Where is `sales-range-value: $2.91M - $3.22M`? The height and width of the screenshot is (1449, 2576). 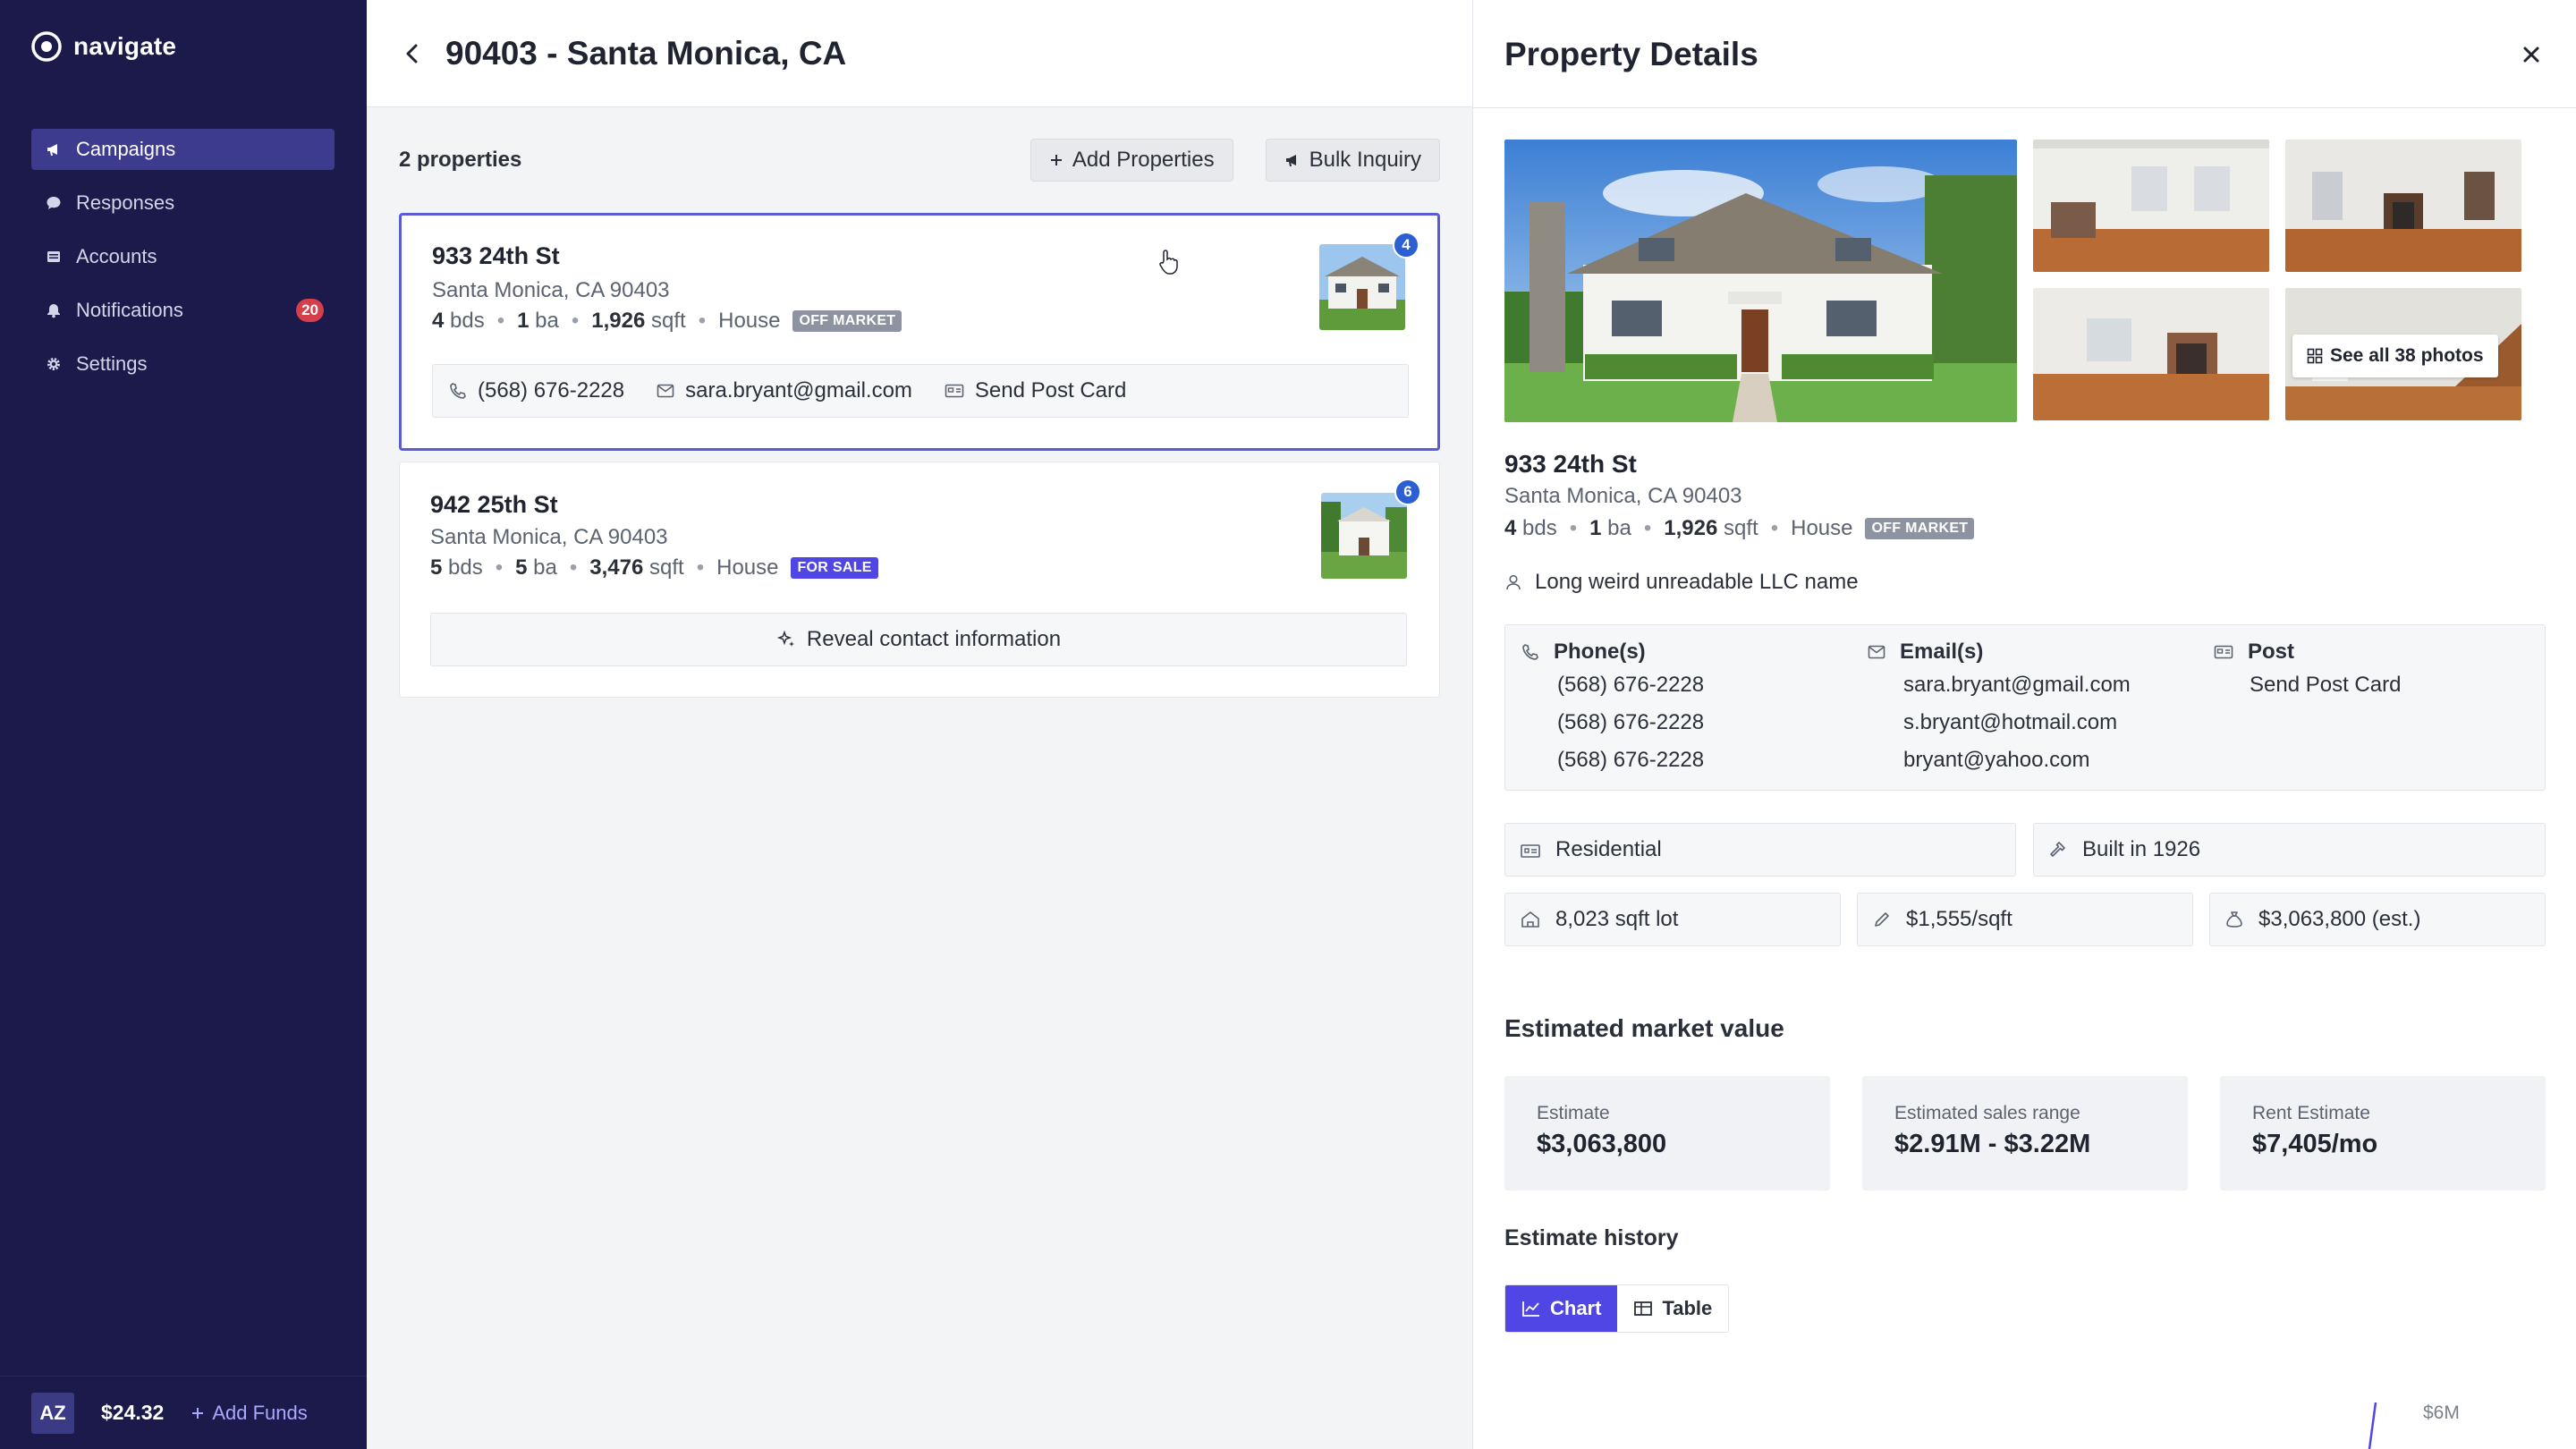
sales-range-value: $2.91M - $3.22M is located at coordinates (1992, 1144).